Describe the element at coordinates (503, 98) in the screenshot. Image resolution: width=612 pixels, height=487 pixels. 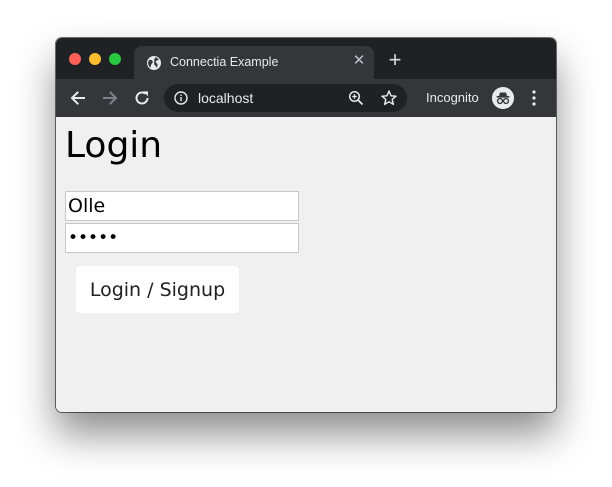
I see `incognito-icon` at that location.